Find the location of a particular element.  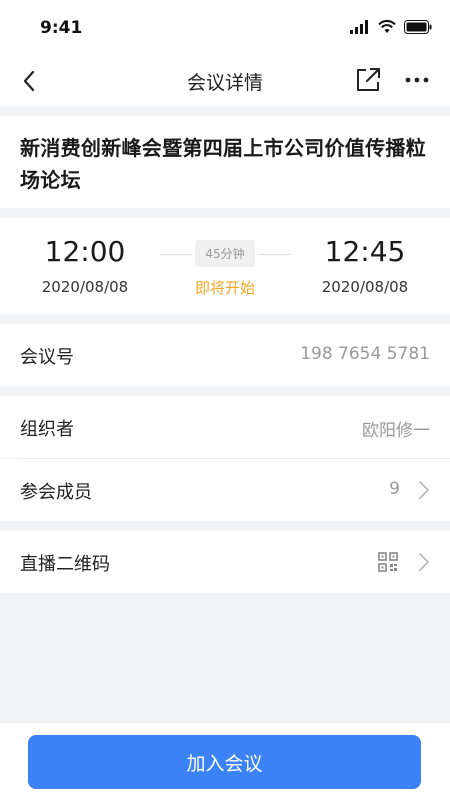

meeting-title-card: 新消费创新峰会暨第四届上市公司价值传播粒场论坛 is located at coordinates (225, 162).